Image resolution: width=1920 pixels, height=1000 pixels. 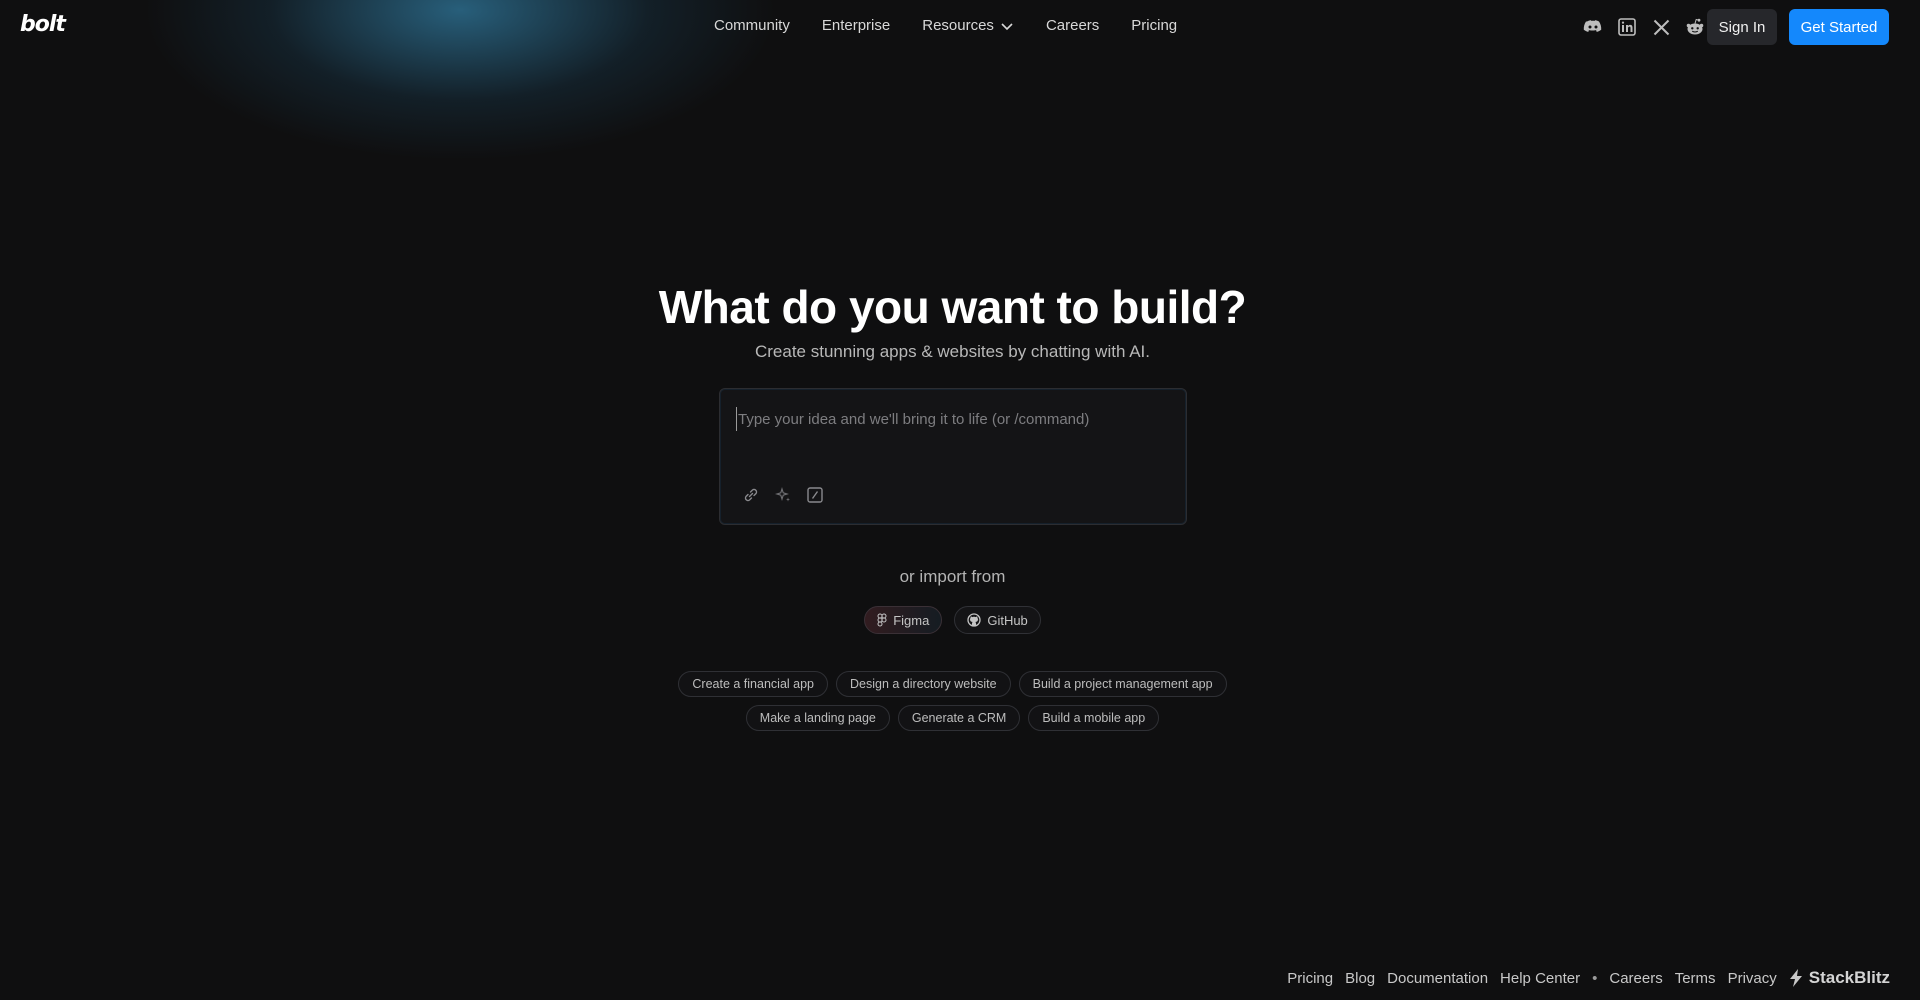 I want to click on footer-link-careers: Careers, so click(x=1635, y=978).